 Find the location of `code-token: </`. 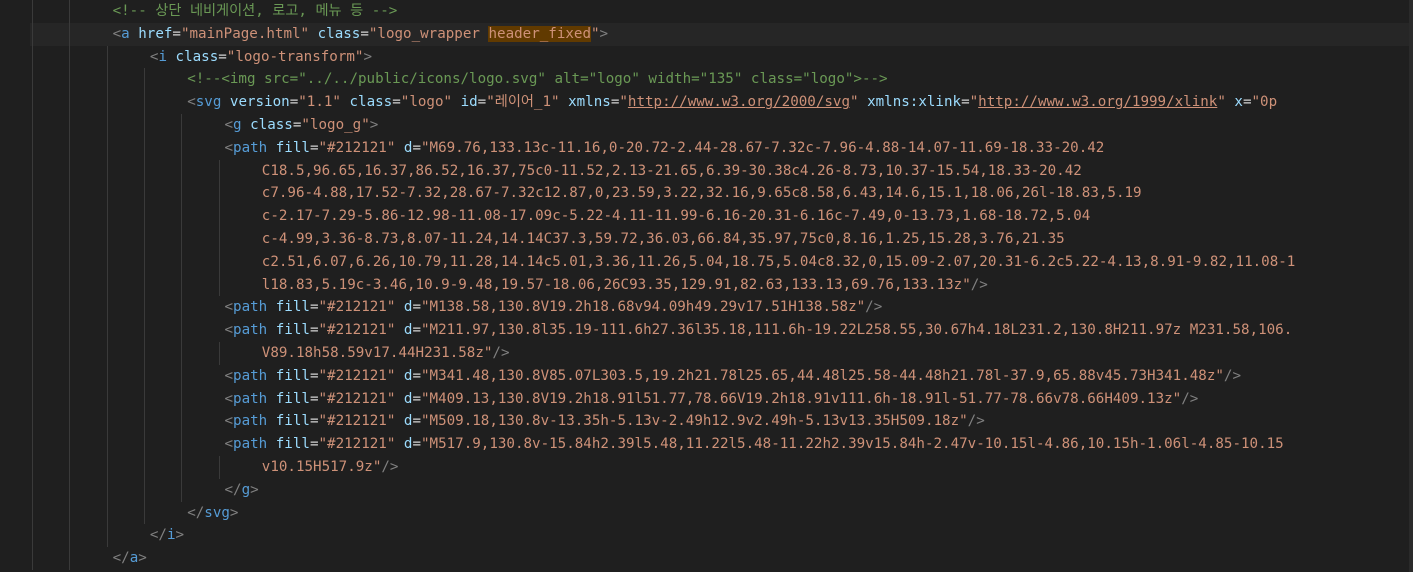

code-token: </ is located at coordinates (121, 558).